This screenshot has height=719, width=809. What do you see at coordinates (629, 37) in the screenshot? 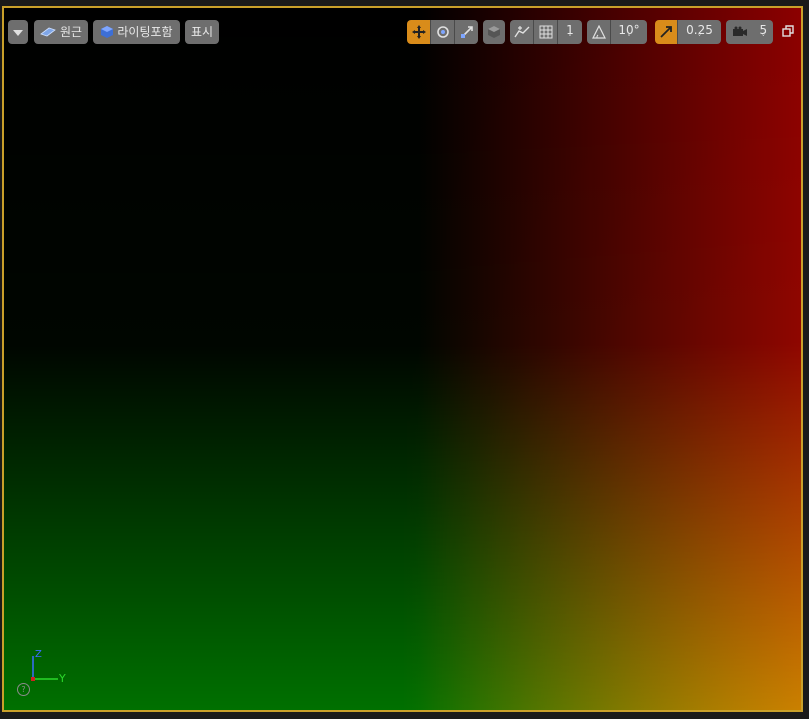
I see `rotation-snap-caret-icon: ˅` at bounding box center [629, 37].